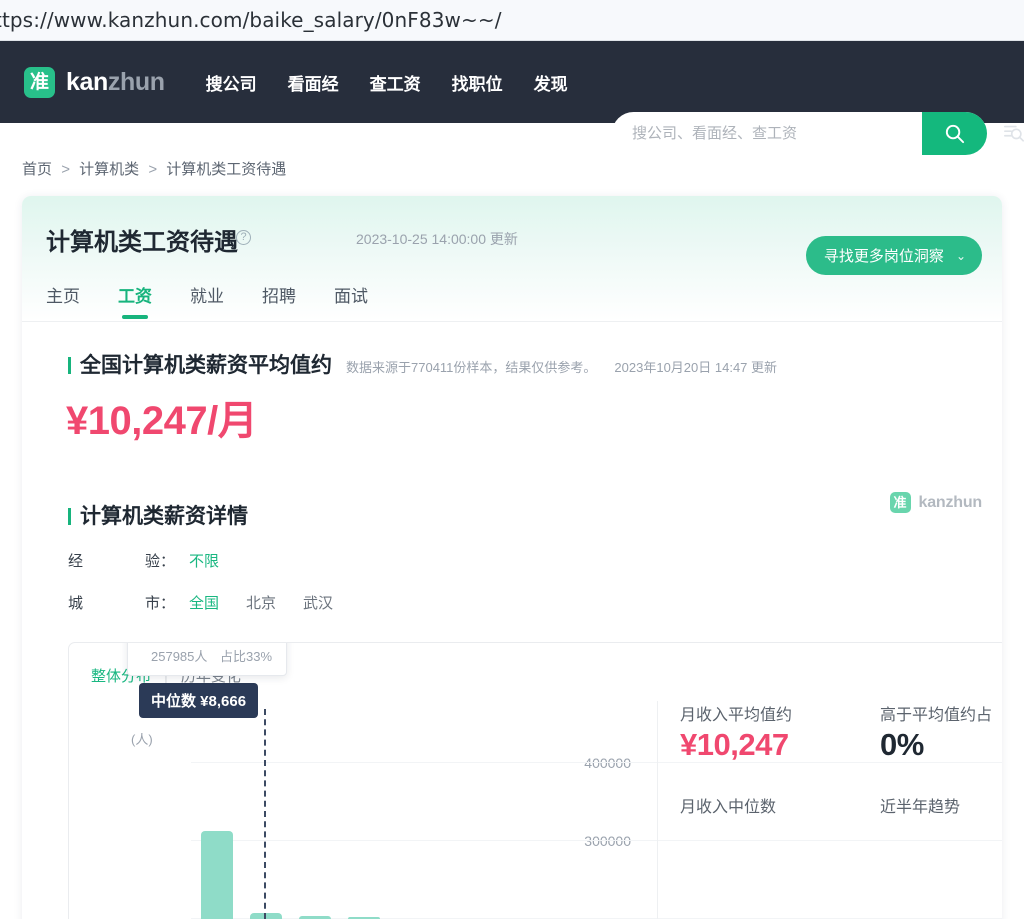  I want to click on page-title: 计算机类工资待遇, so click(142, 242).